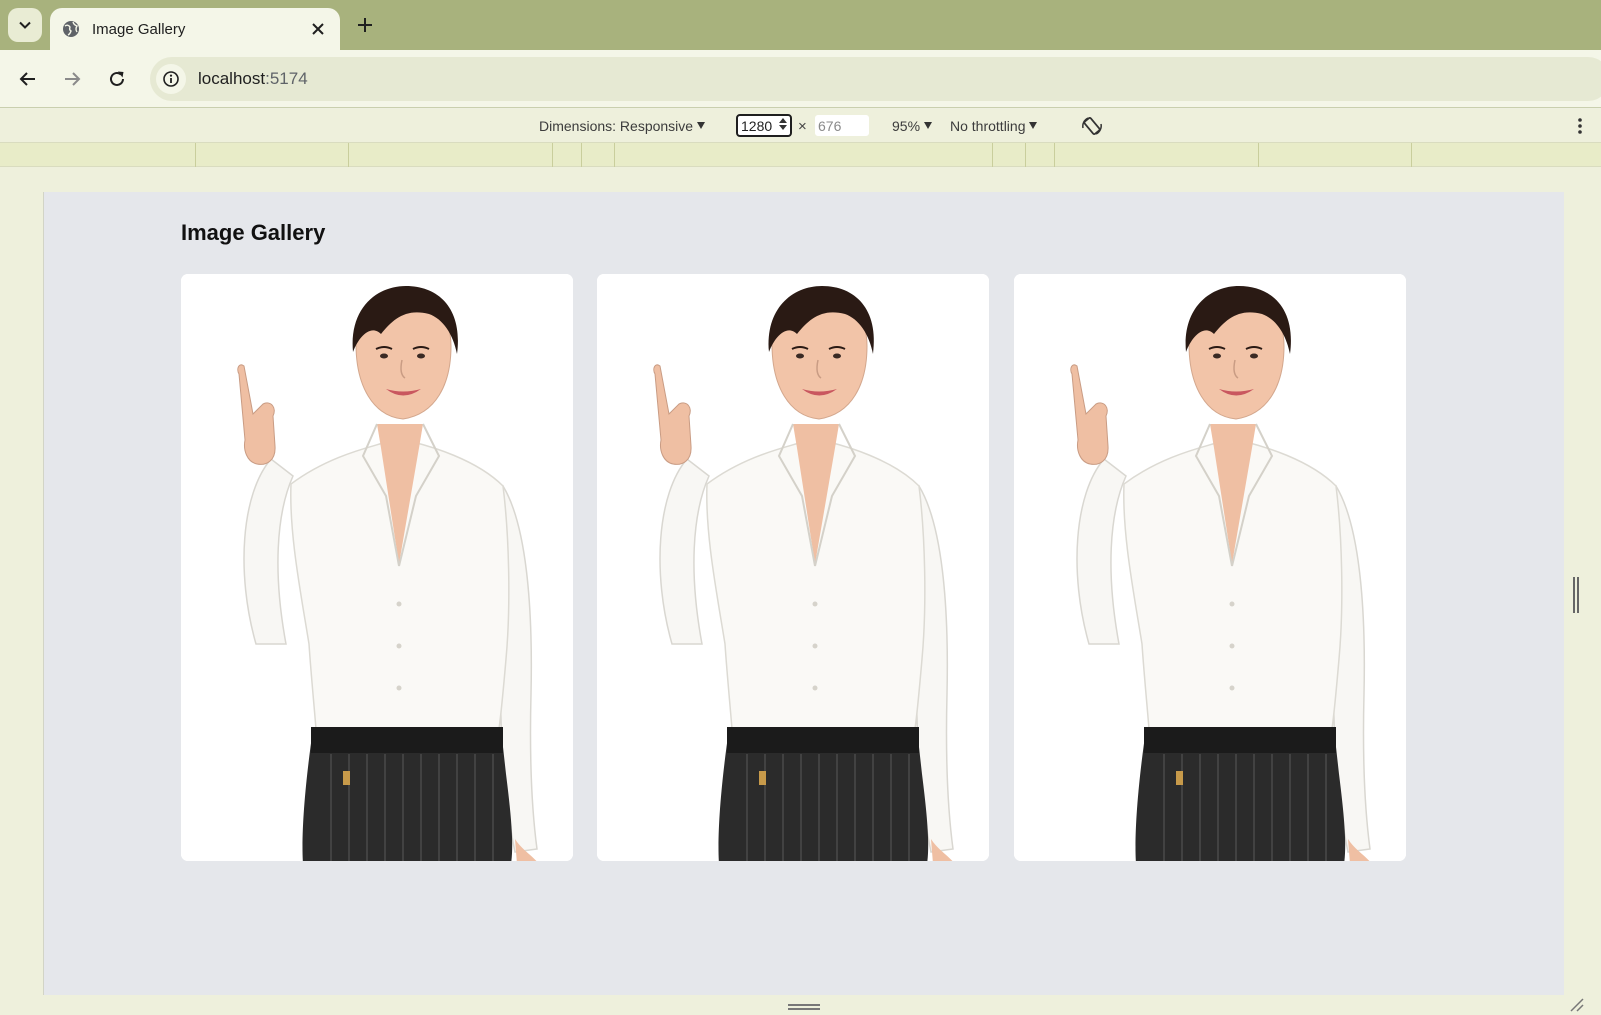 The width and height of the screenshot is (1601, 1015). I want to click on globe-icon, so click(71, 29).